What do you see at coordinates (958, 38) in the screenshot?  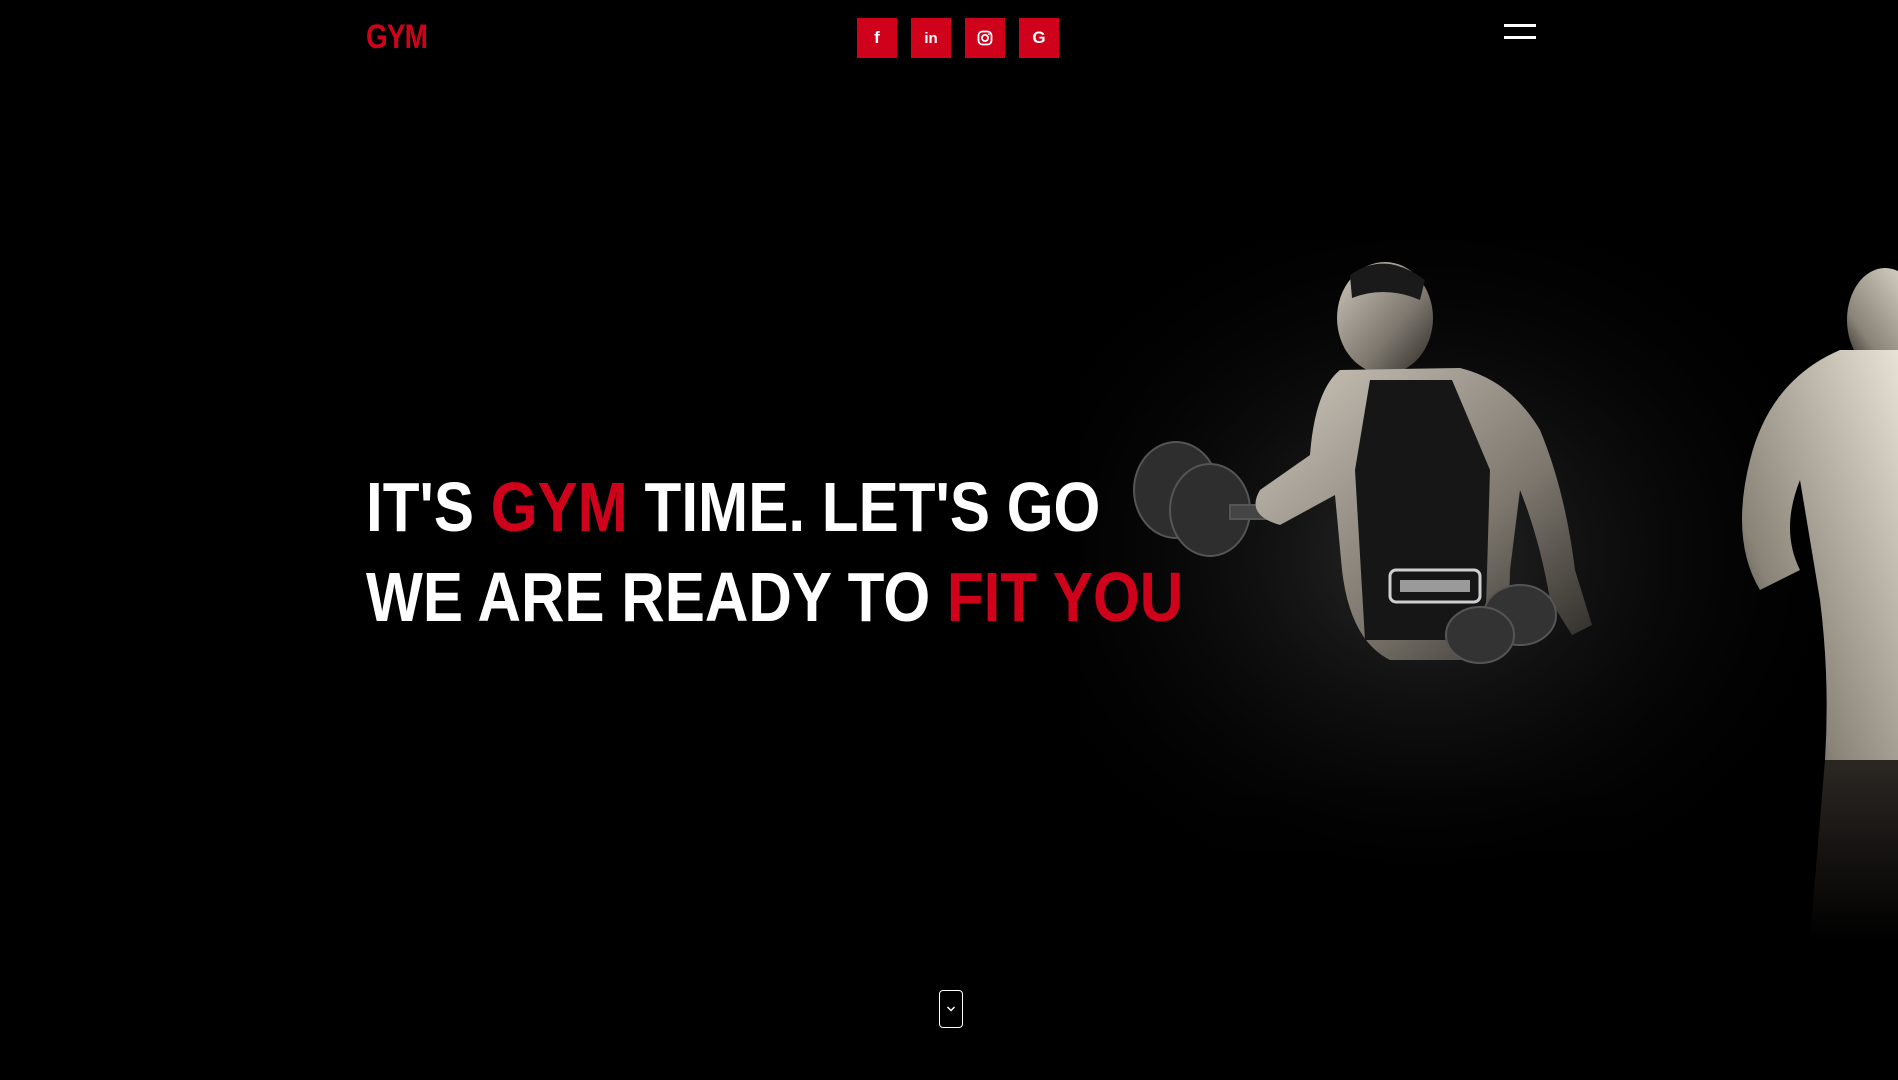 I see `social-links: f in G` at bounding box center [958, 38].